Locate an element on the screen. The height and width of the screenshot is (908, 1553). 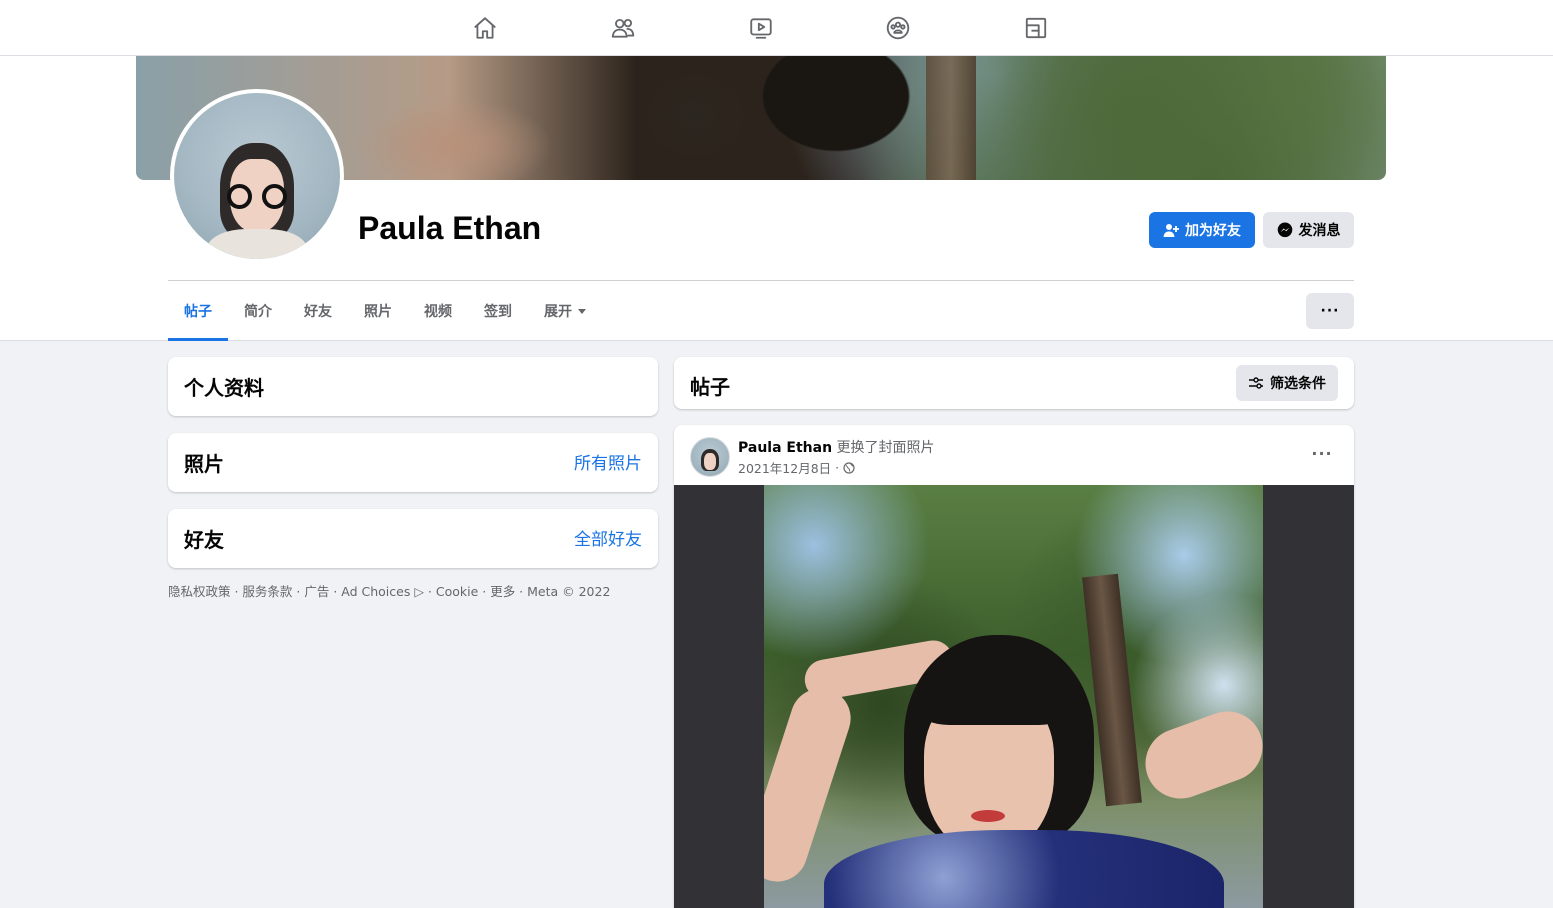
photo-lips is located at coordinates (988, 816).